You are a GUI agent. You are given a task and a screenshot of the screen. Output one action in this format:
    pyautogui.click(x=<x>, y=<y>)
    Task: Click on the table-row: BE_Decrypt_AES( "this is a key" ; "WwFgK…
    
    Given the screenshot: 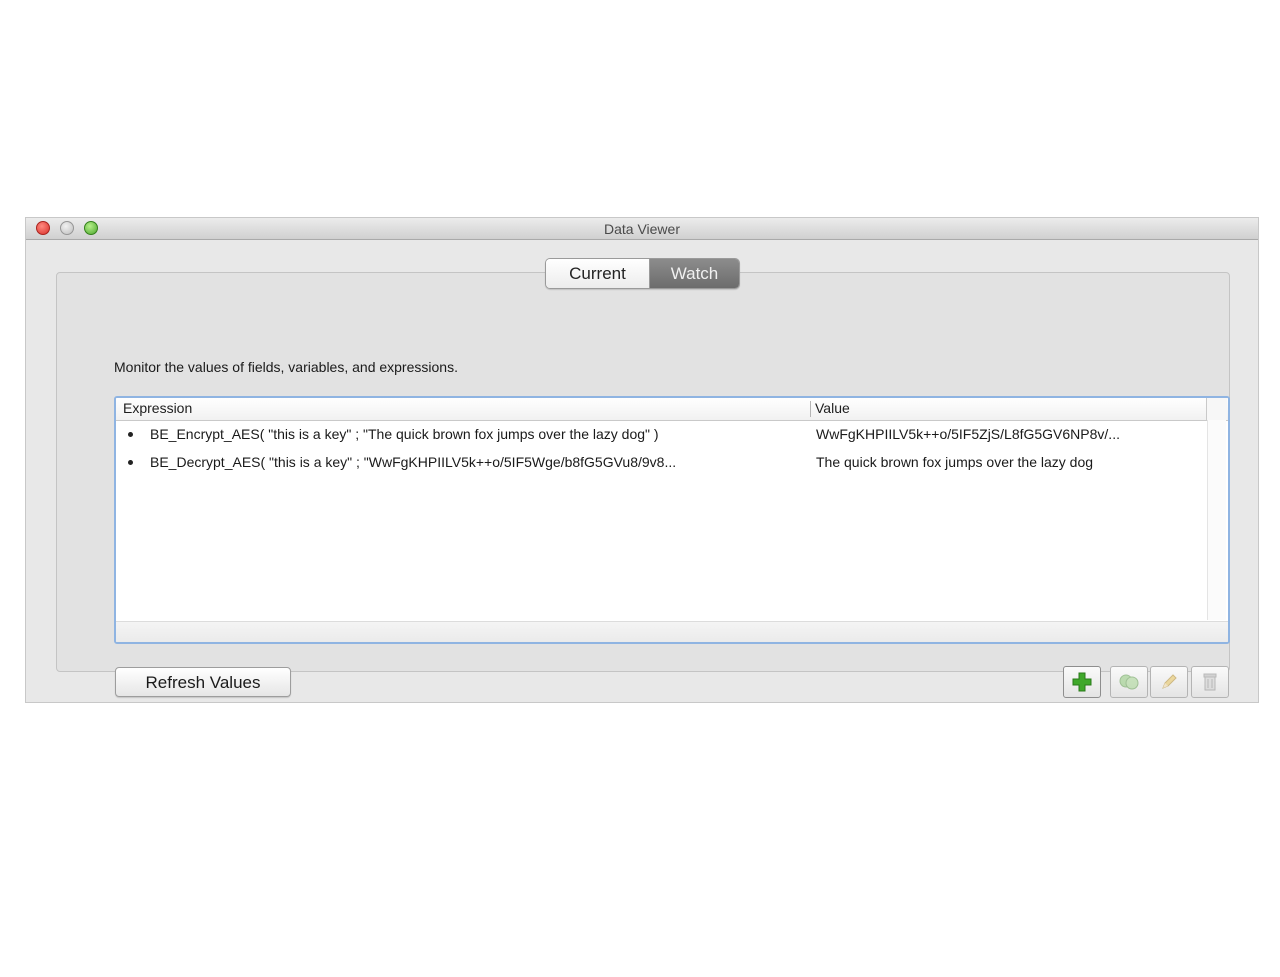 What is the action you would take?
    pyautogui.click(x=662, y=463)
    